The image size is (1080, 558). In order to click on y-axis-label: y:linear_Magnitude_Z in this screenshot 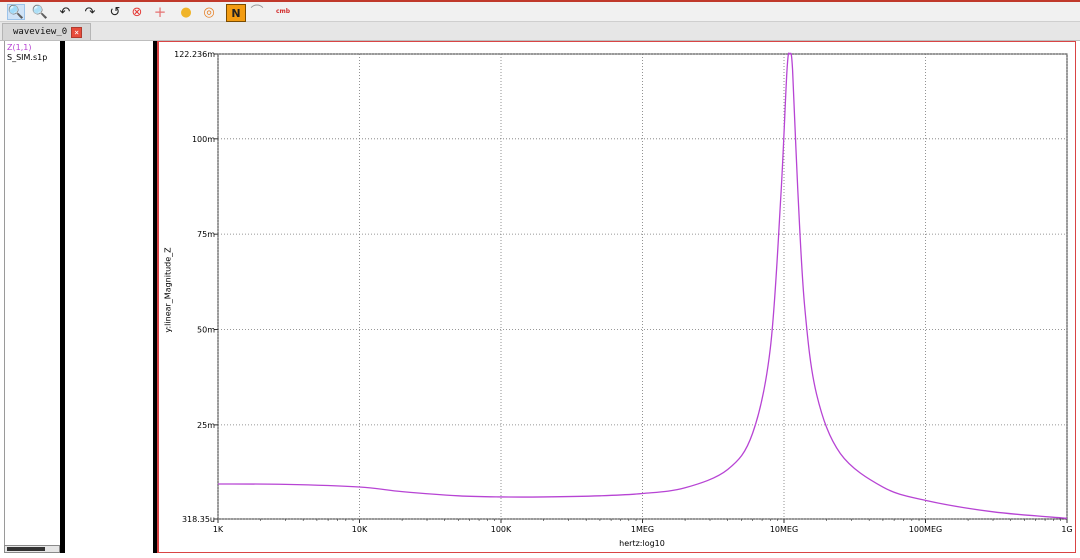, I will do `click(168, 290)`.